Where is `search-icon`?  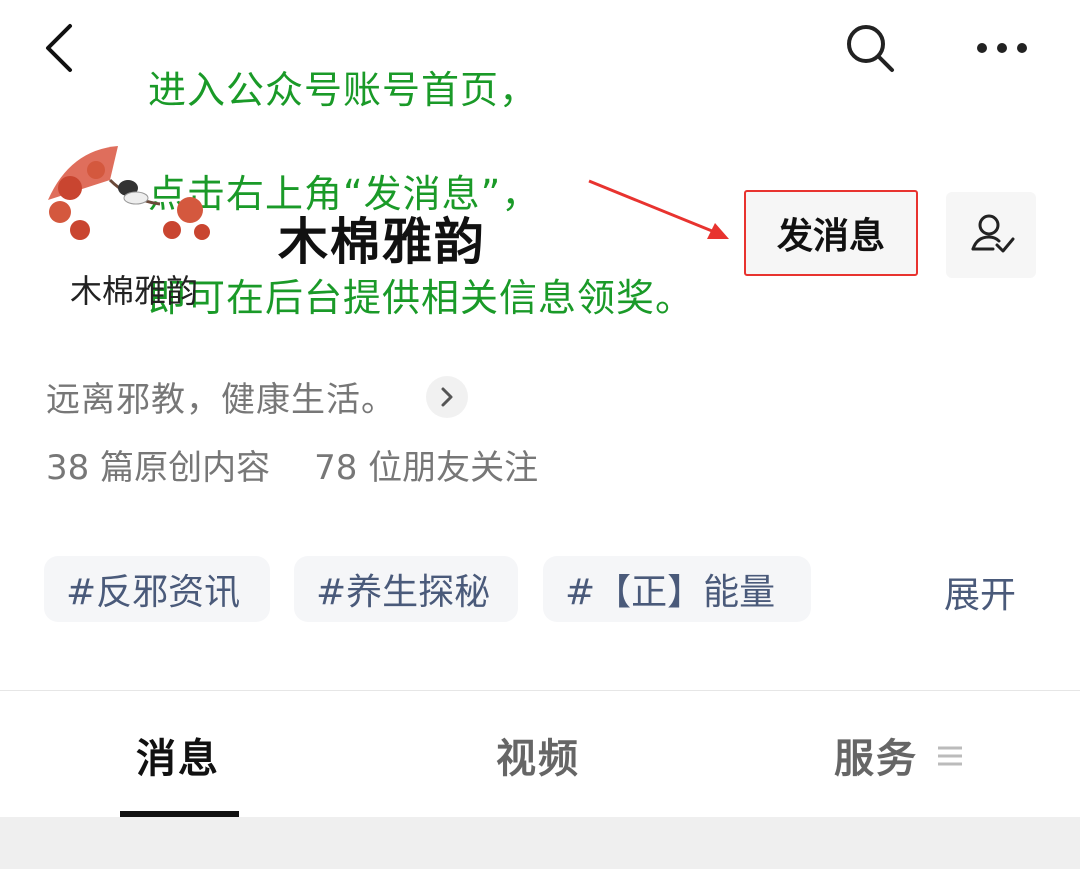 search-icon is located at coordinates (870, 48).